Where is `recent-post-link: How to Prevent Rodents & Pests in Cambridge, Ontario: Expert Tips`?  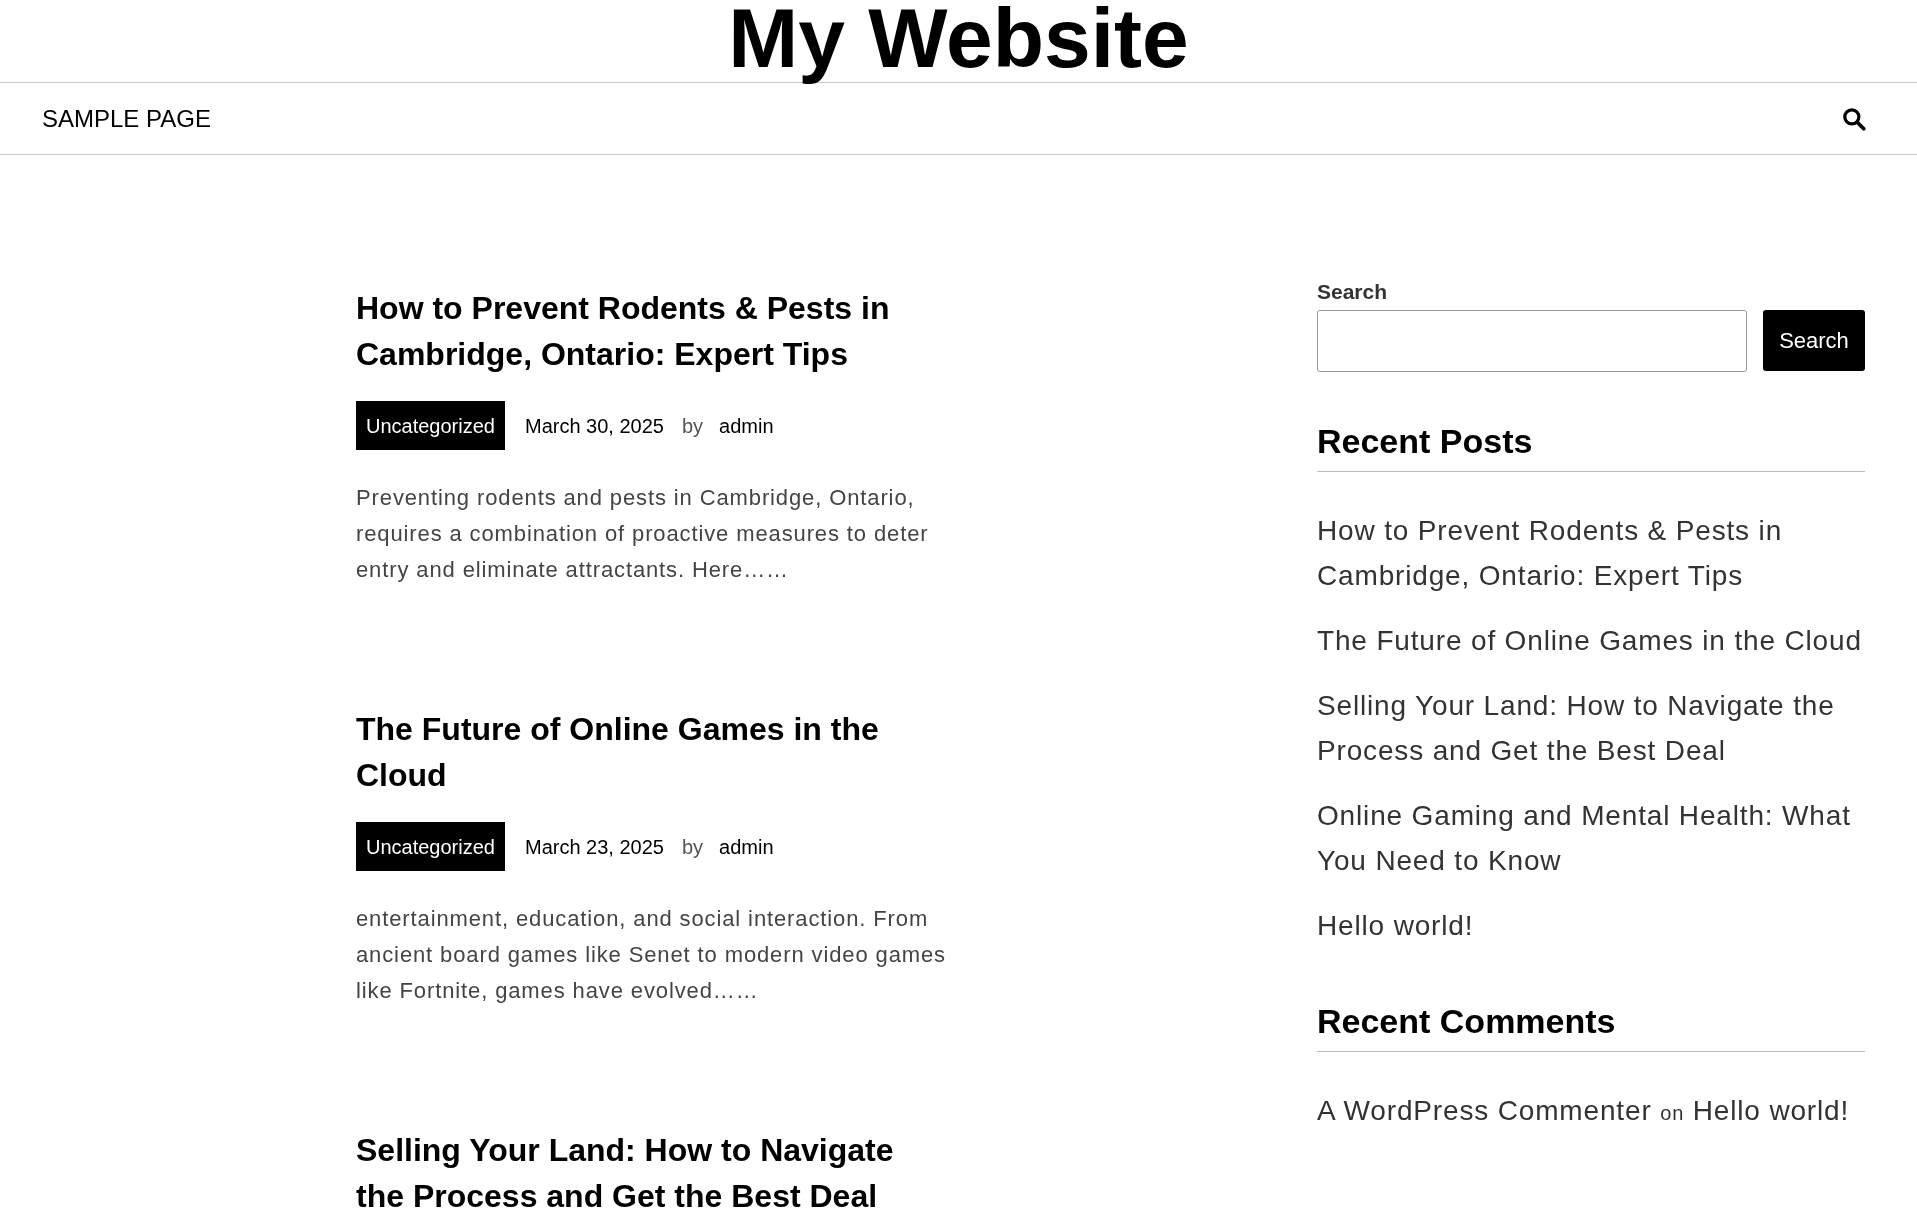
recent-post-link: How to Prevent Rodents & Pests in Cambridge, Ontario: Expert Tips is located at coordinates (1591, 553).